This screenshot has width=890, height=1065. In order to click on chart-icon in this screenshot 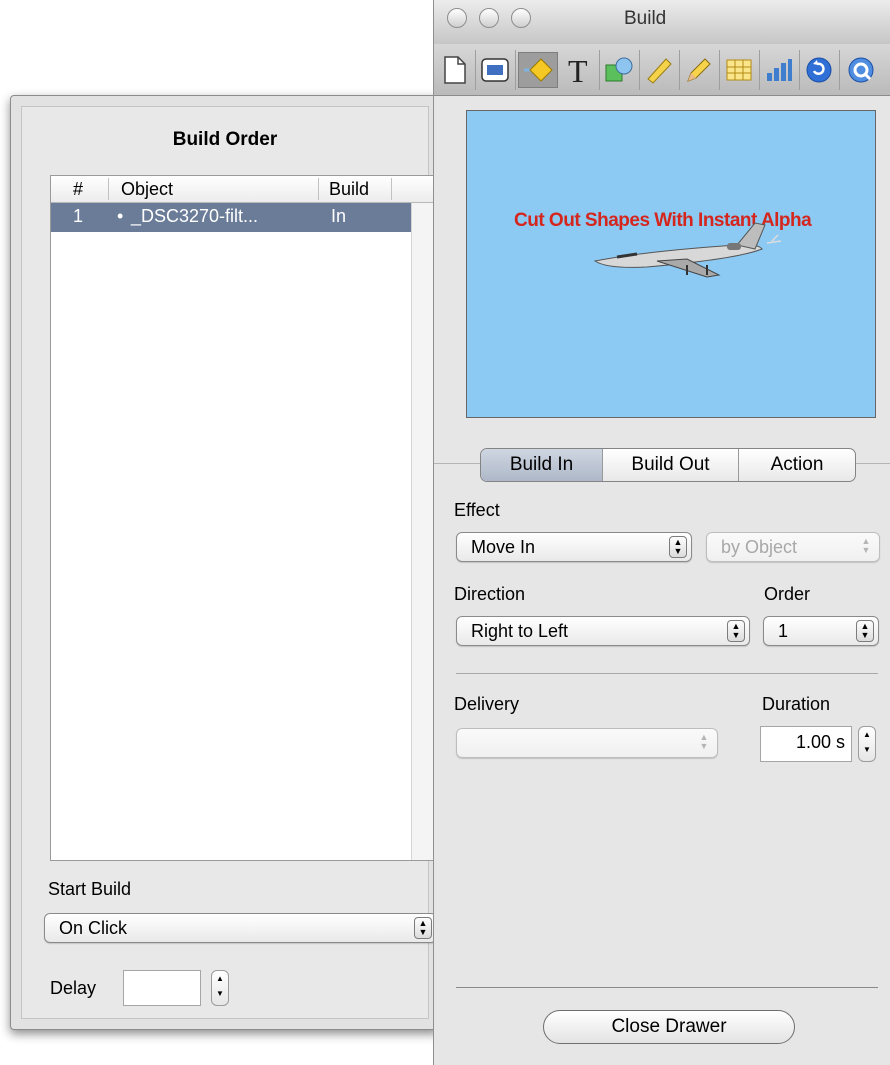, I will do `click(779, 70)`.